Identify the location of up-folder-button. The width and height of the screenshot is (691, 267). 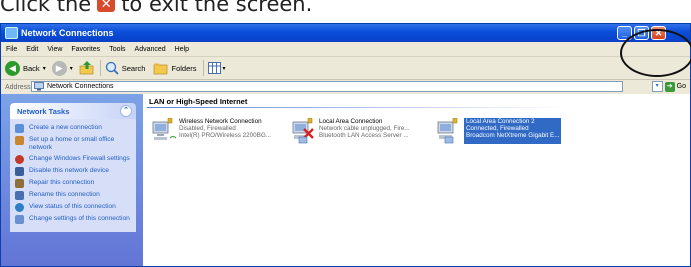
(87, 68).